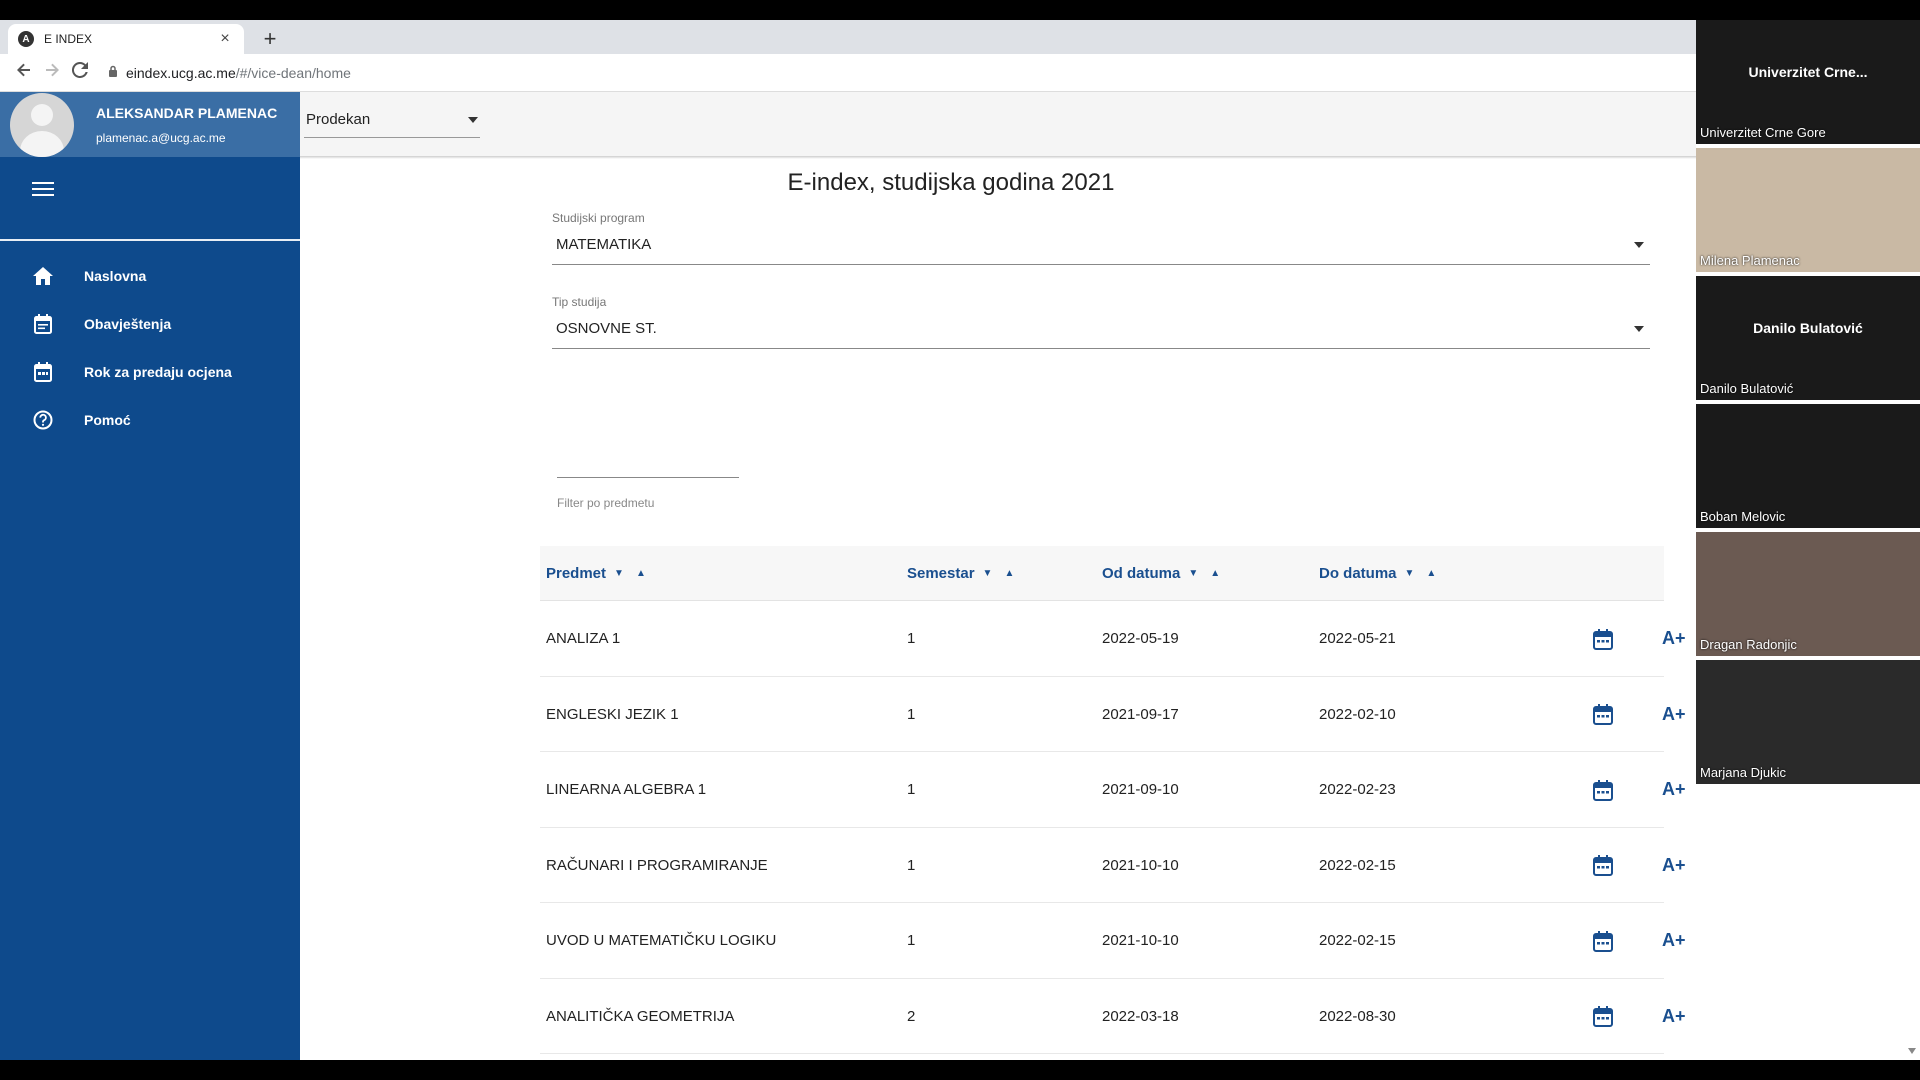 Image resolution: width=1920 pixels, height=1080 pixels. I want to click on user-profile: ALEKSANDAR PLAMENAC plamenac.a@ucg.ac.me, so click(150, 124).